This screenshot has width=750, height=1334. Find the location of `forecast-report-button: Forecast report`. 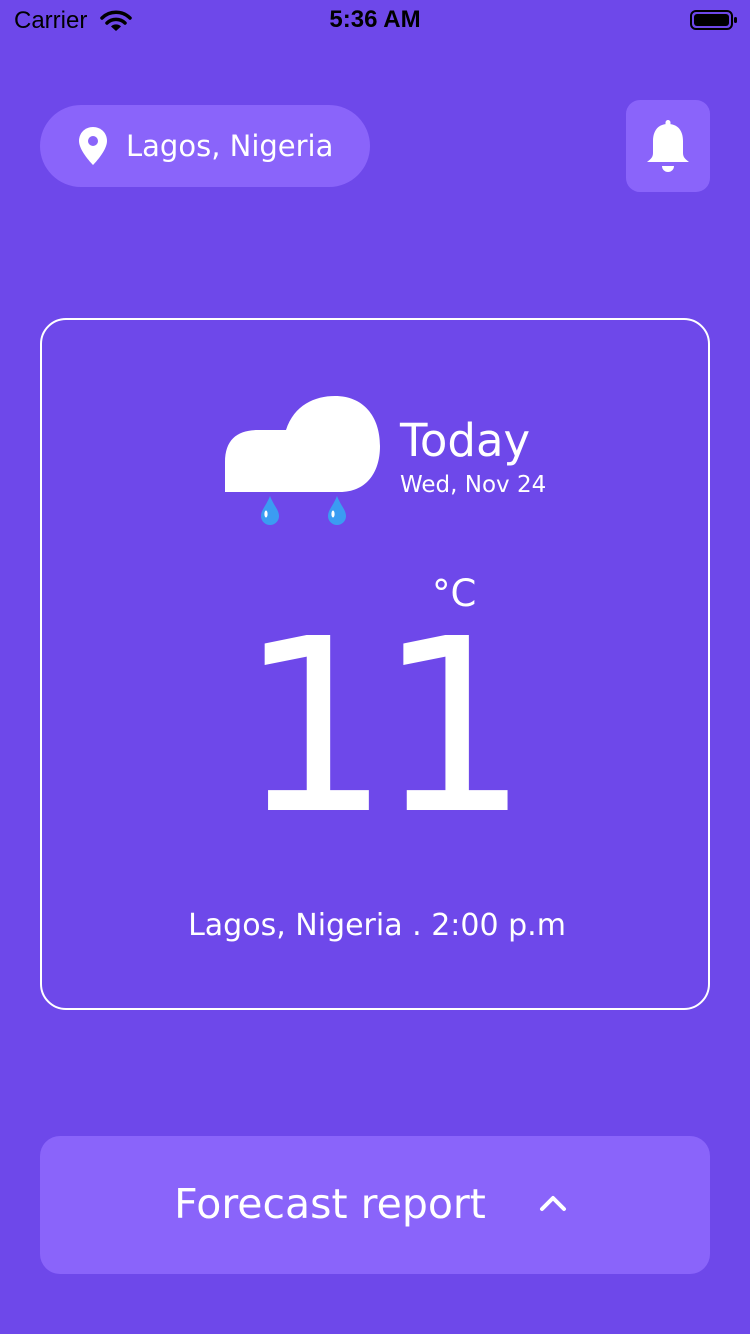

forecast-report-button: Forecast report is located at coordinates (375, 1205).